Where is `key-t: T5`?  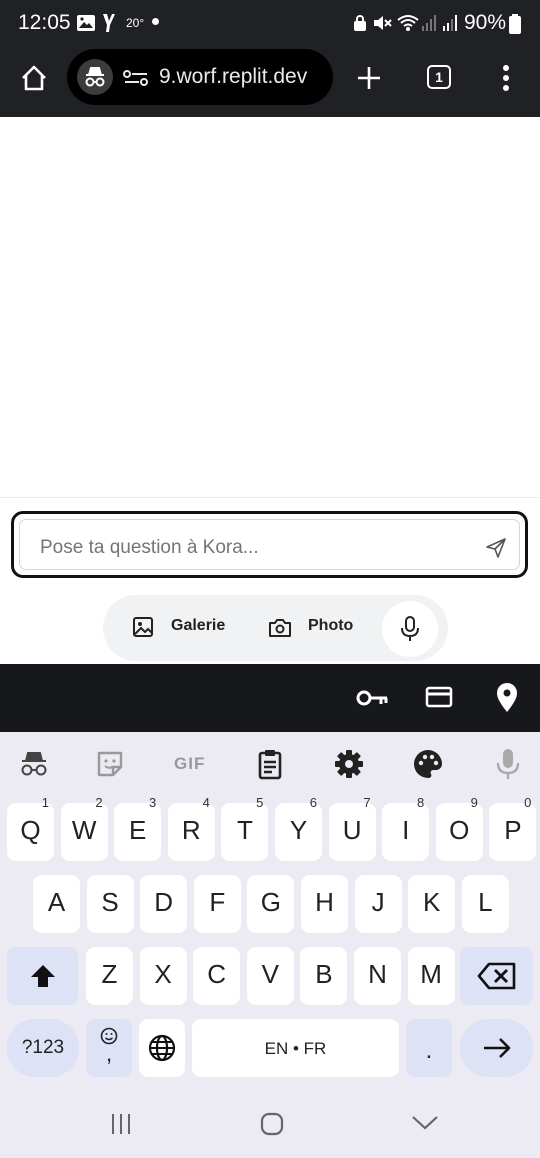 key-t: T5 is located at coordinates (245, 828).